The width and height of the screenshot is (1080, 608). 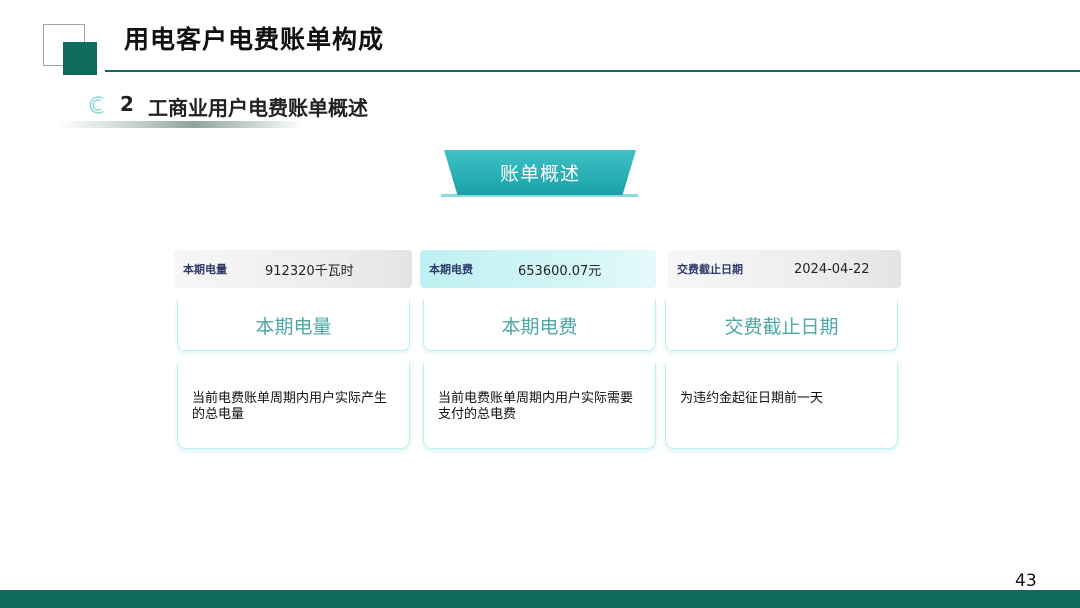 What do you see at coordinates (710, 269) in the screenshot?
I see `strip-label: 交费截止日期` at bounding box center [710, 269].